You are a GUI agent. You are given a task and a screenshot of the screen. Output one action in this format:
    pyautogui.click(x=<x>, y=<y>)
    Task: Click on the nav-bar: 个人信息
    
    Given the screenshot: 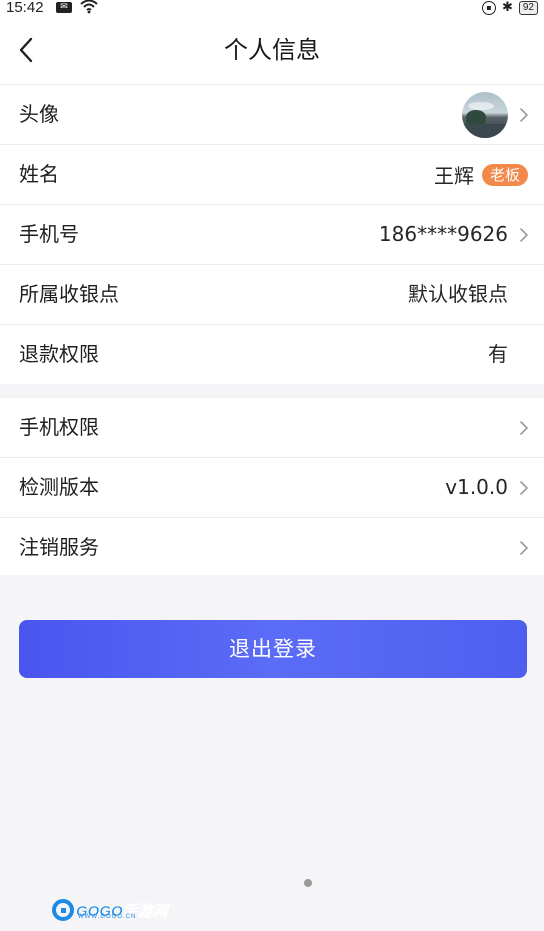 What is the action you would take?
    pyautogui.click(x=272, y=50)
    